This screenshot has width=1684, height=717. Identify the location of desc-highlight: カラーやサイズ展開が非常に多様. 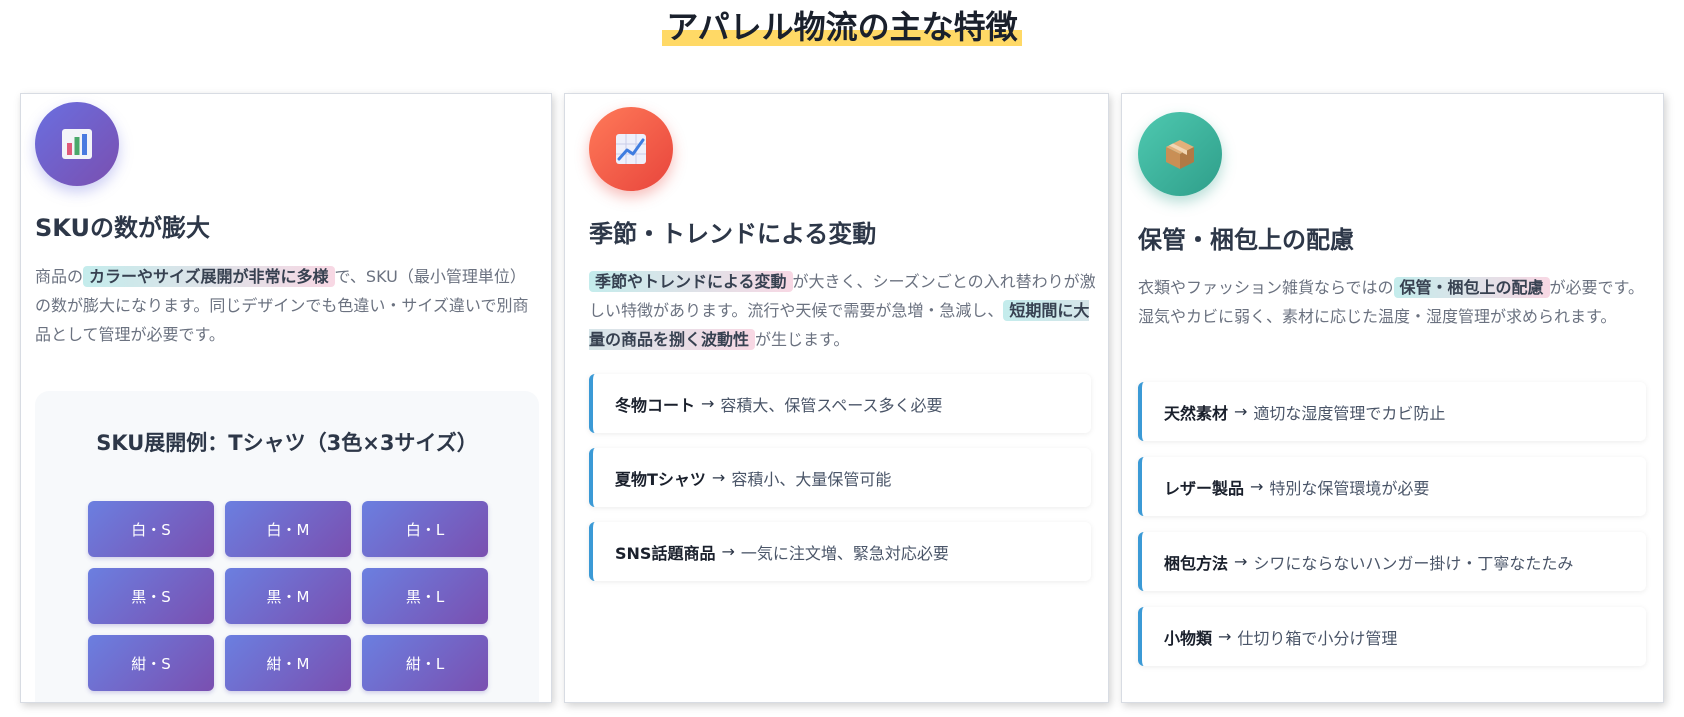
(209, 276).